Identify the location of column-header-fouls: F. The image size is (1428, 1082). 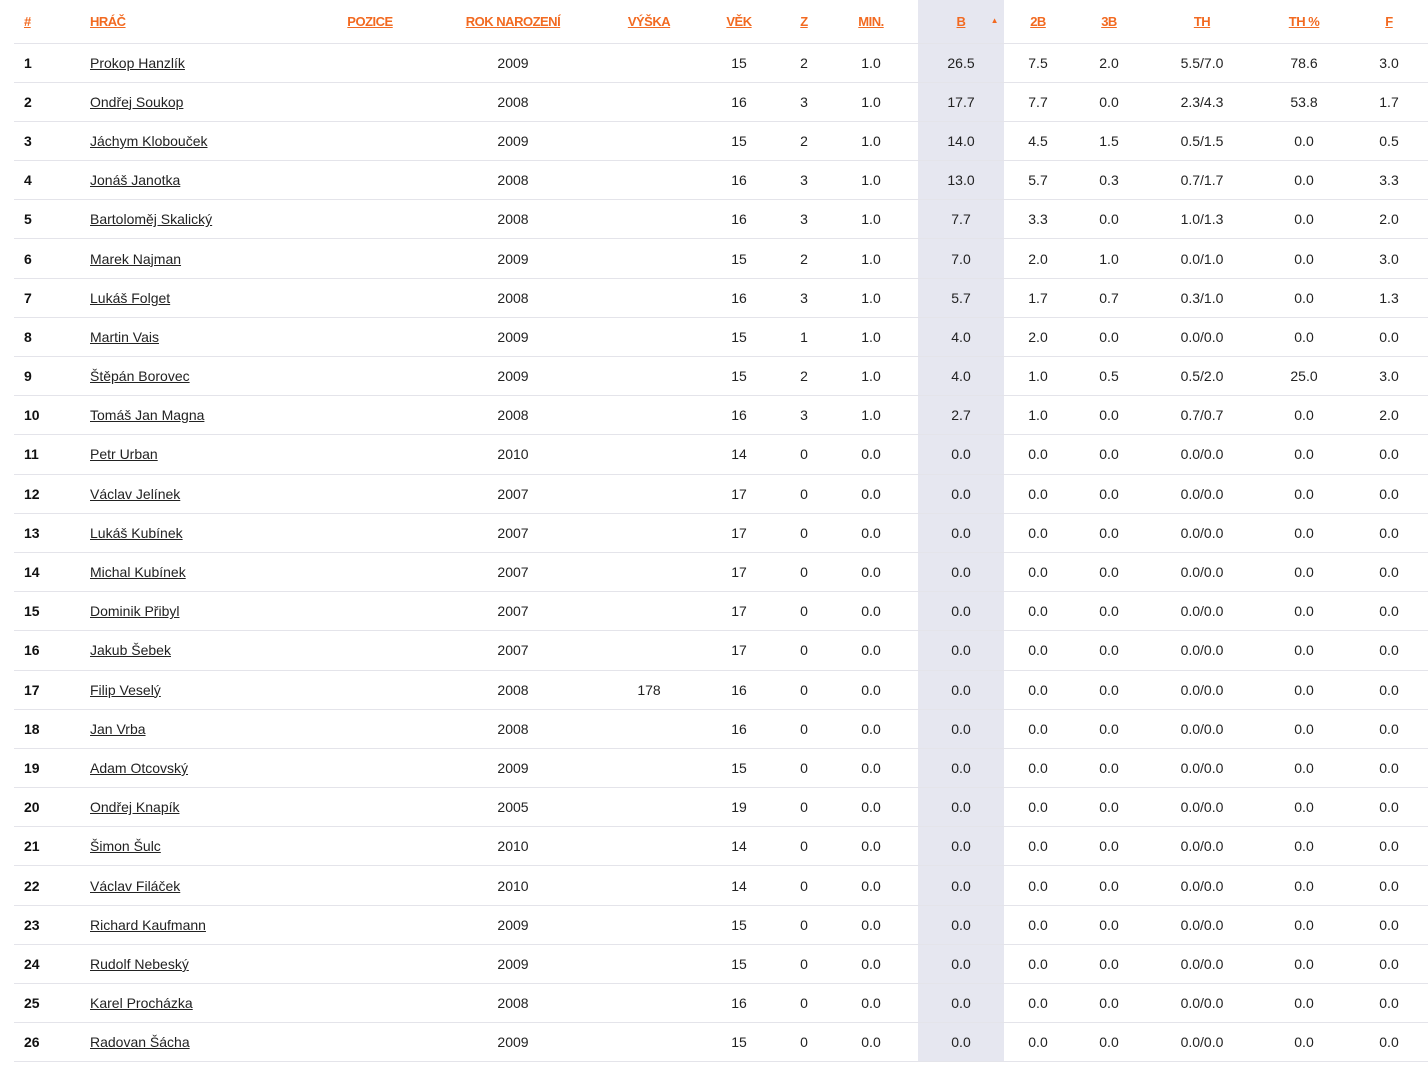
(1389, 22).